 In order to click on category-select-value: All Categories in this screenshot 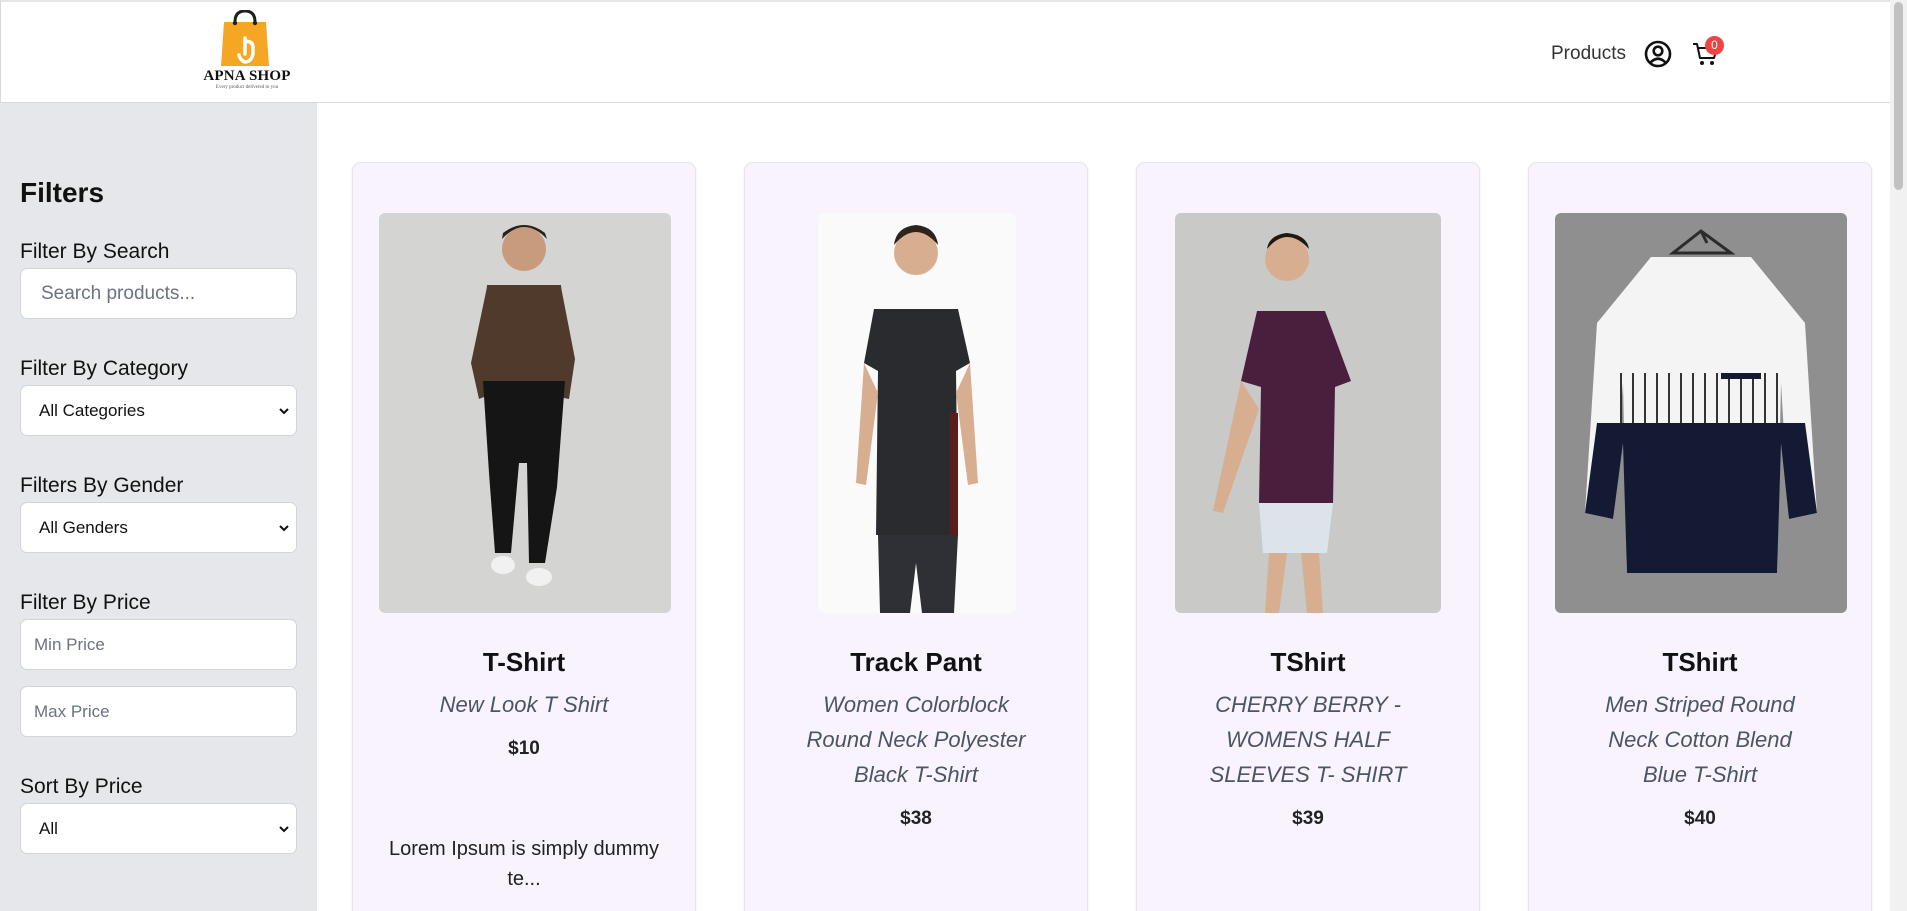, I will do `click(92, 410)`.